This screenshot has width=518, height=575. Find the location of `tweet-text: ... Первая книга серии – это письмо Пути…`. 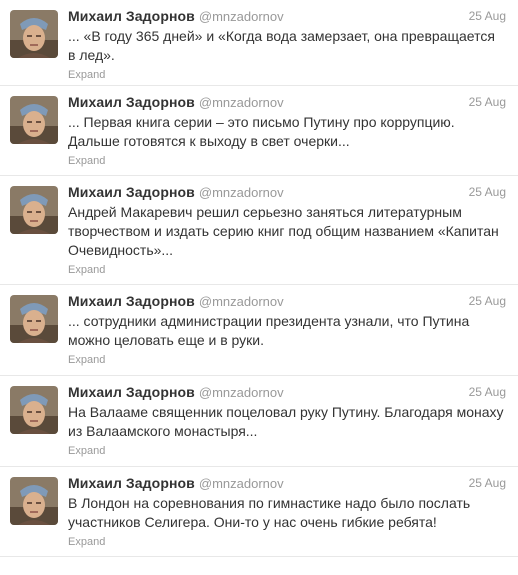

tweet-text: ... Первая книга серии – это письмо Пути… is located at coordinates (261, 131).